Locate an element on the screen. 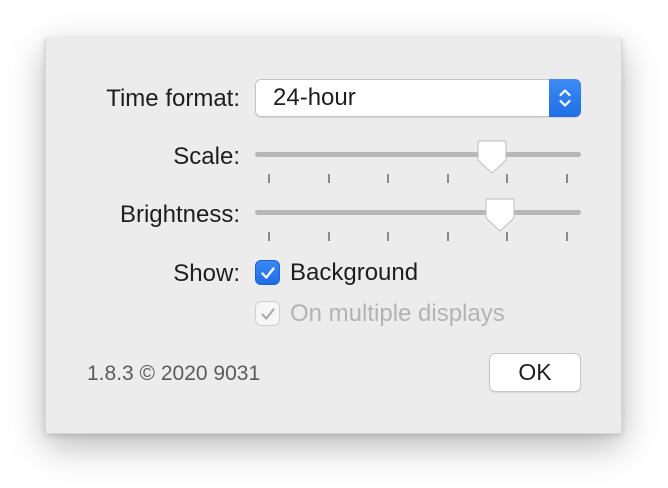  brightness-slider-ticks is located at coordinates (418, 237).